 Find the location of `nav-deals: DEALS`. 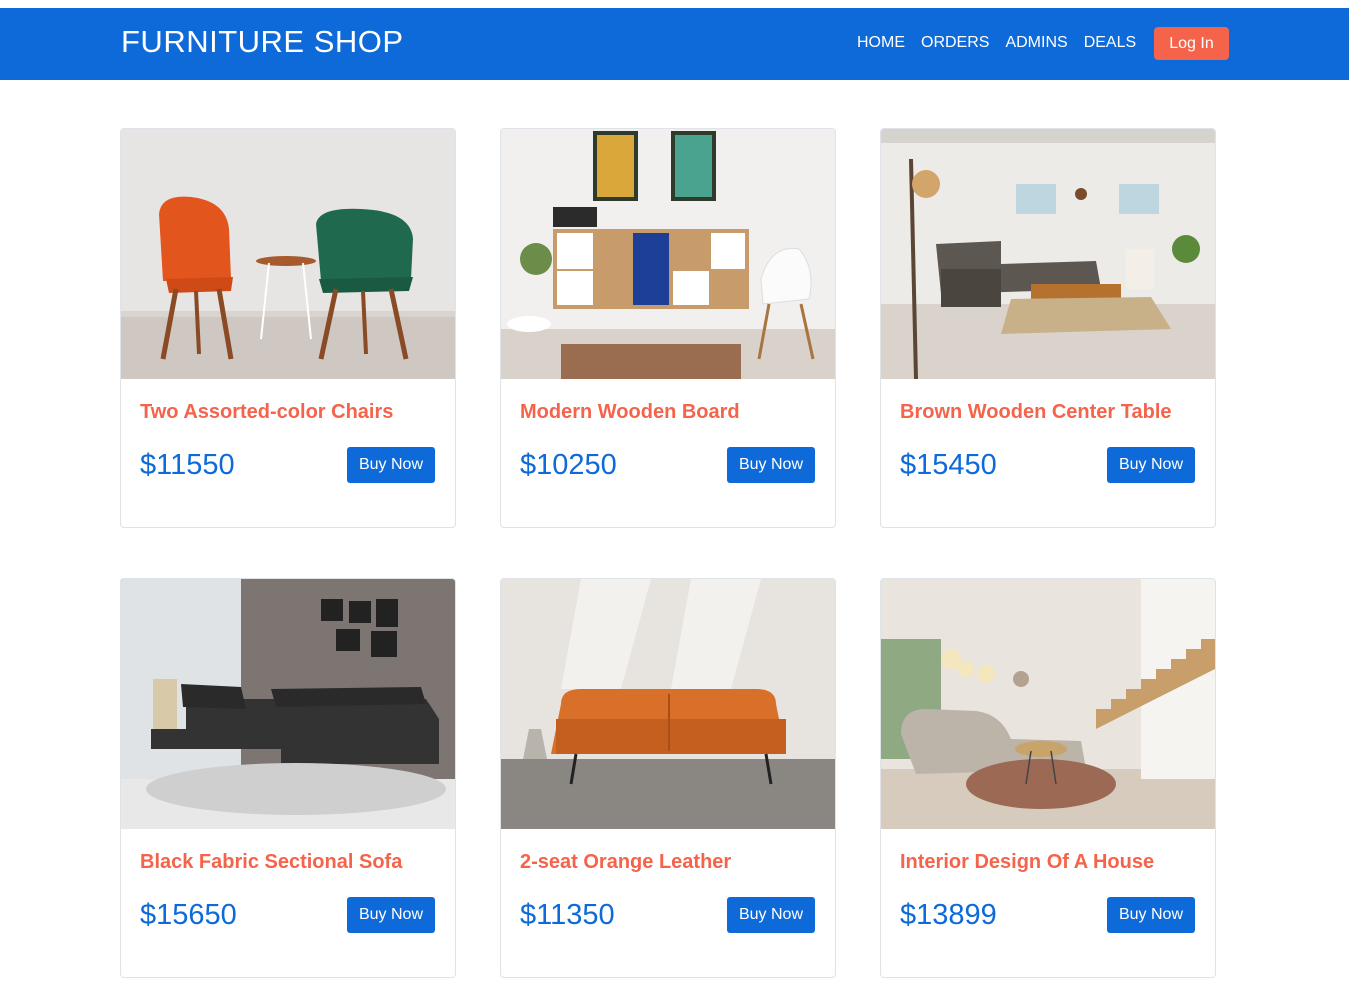

nav-deals: DEALS is located at coordinates (1110, 43).